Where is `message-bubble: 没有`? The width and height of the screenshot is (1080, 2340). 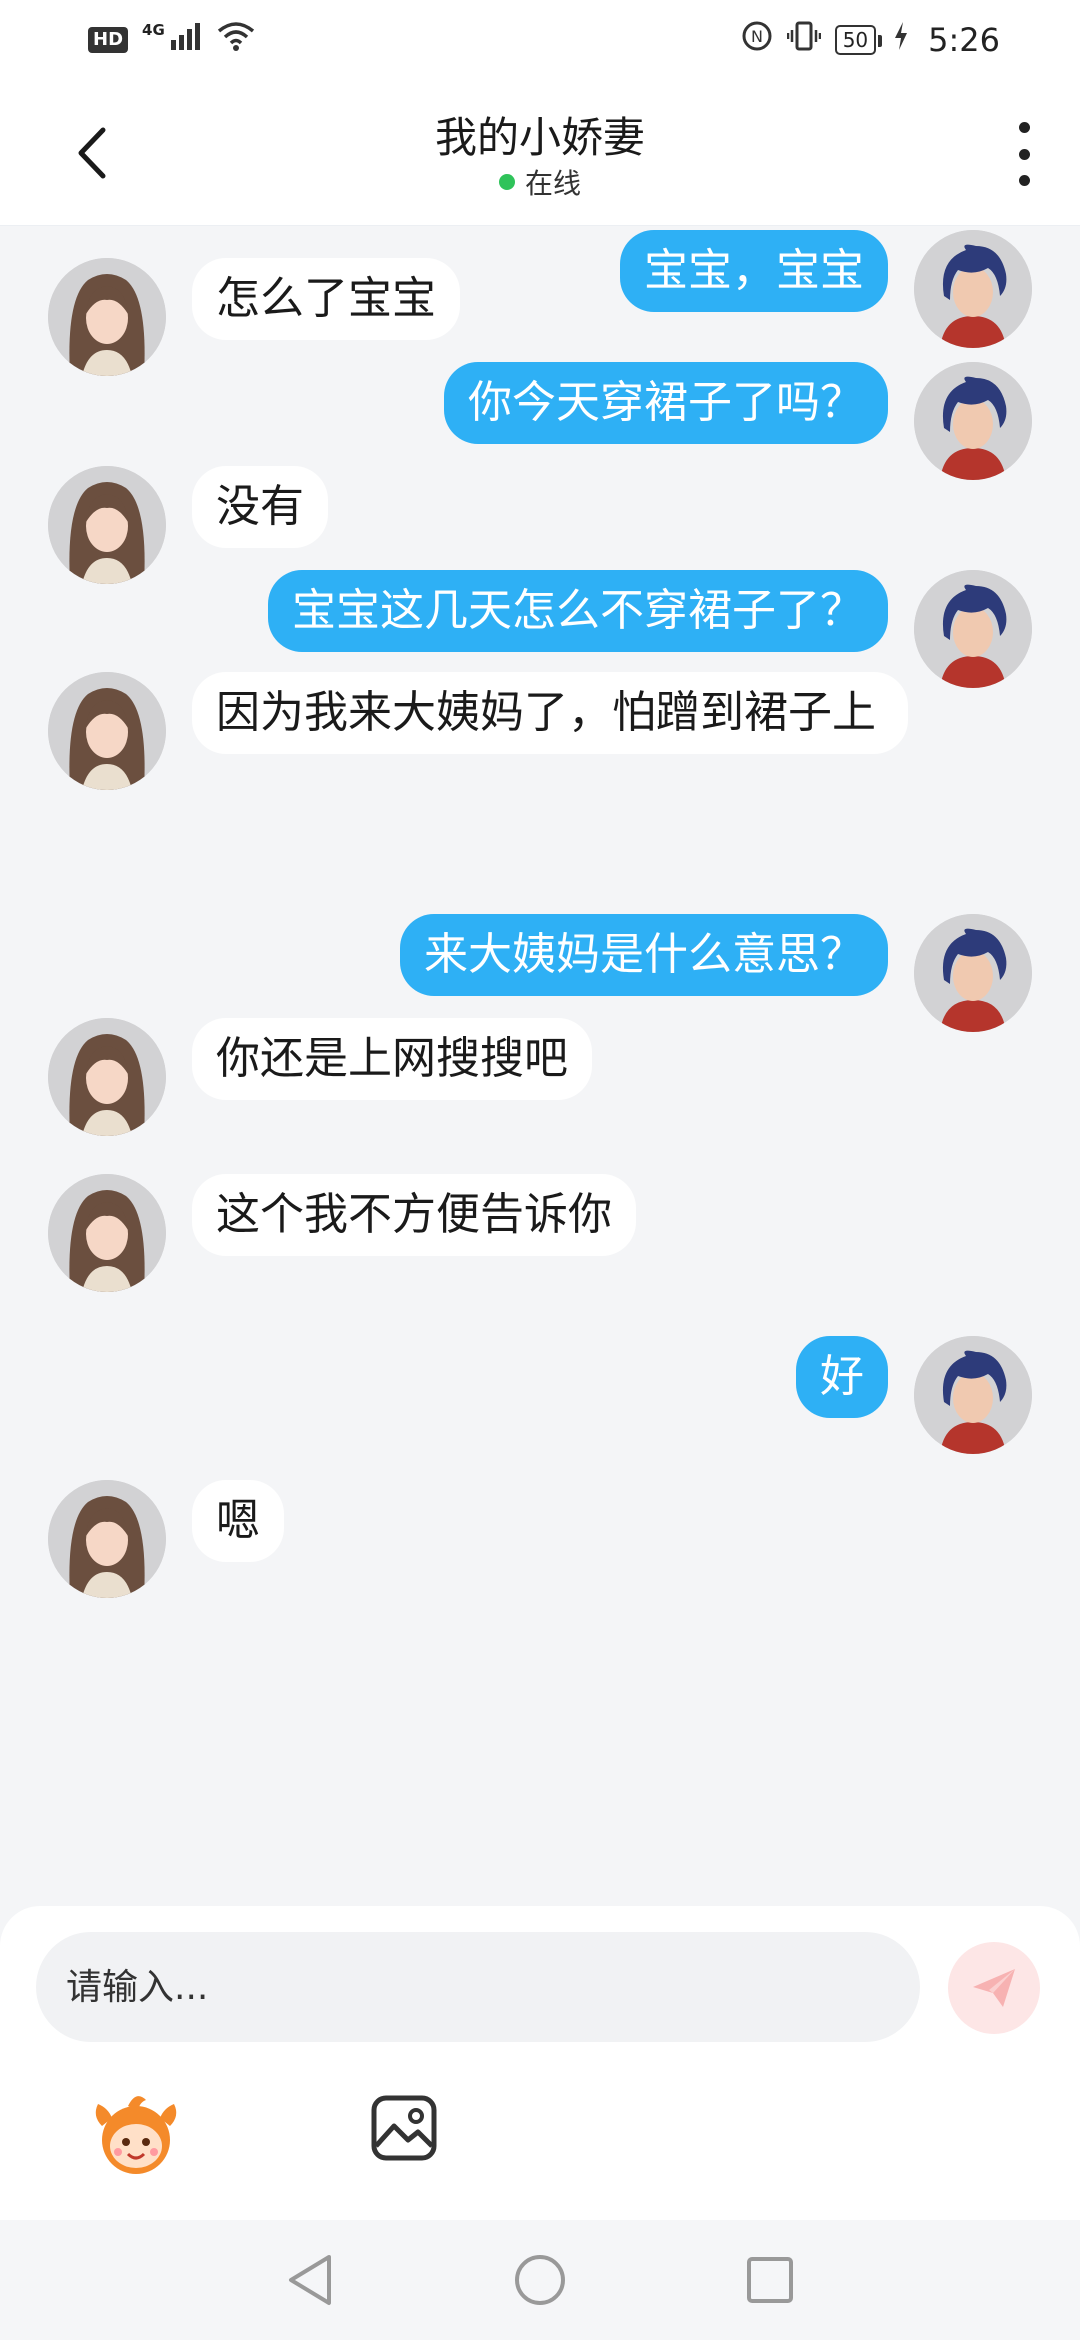 message-bubble: 没有 is located at coordinates (260, 507).